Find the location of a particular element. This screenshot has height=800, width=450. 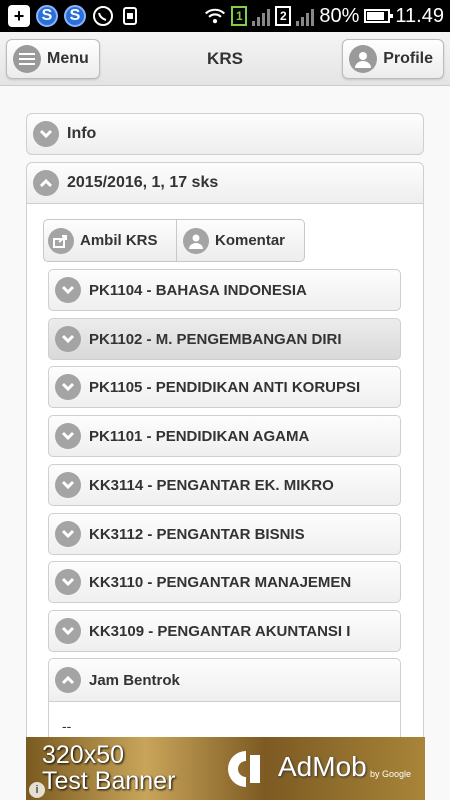

course-item: PK1105 - PENDIDIKAN ANTI KORUPSI is located at coordinates (224, 387).